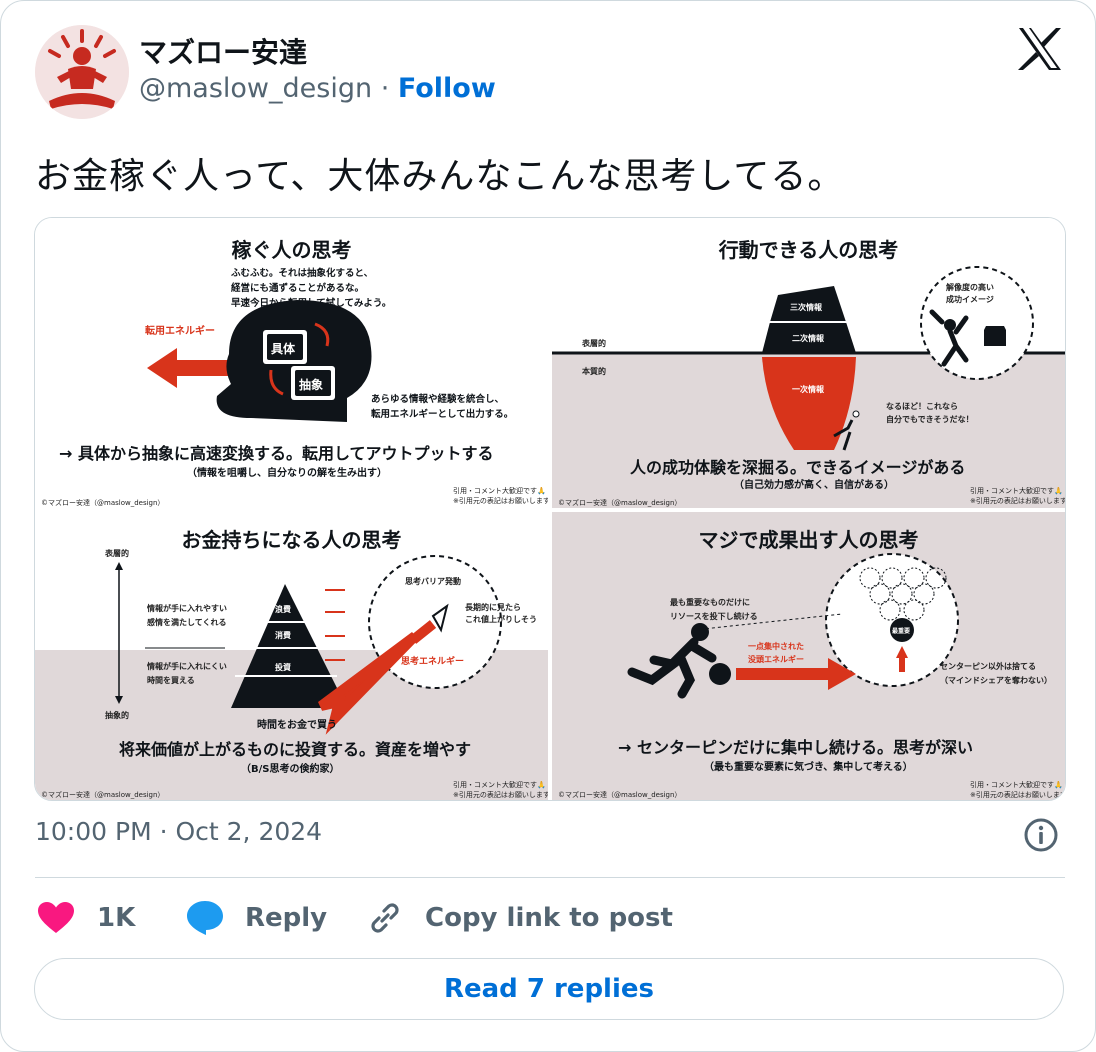  Describe the element at coordinates (1041, 835) in the screenshot. I see `info-icon` at that location.